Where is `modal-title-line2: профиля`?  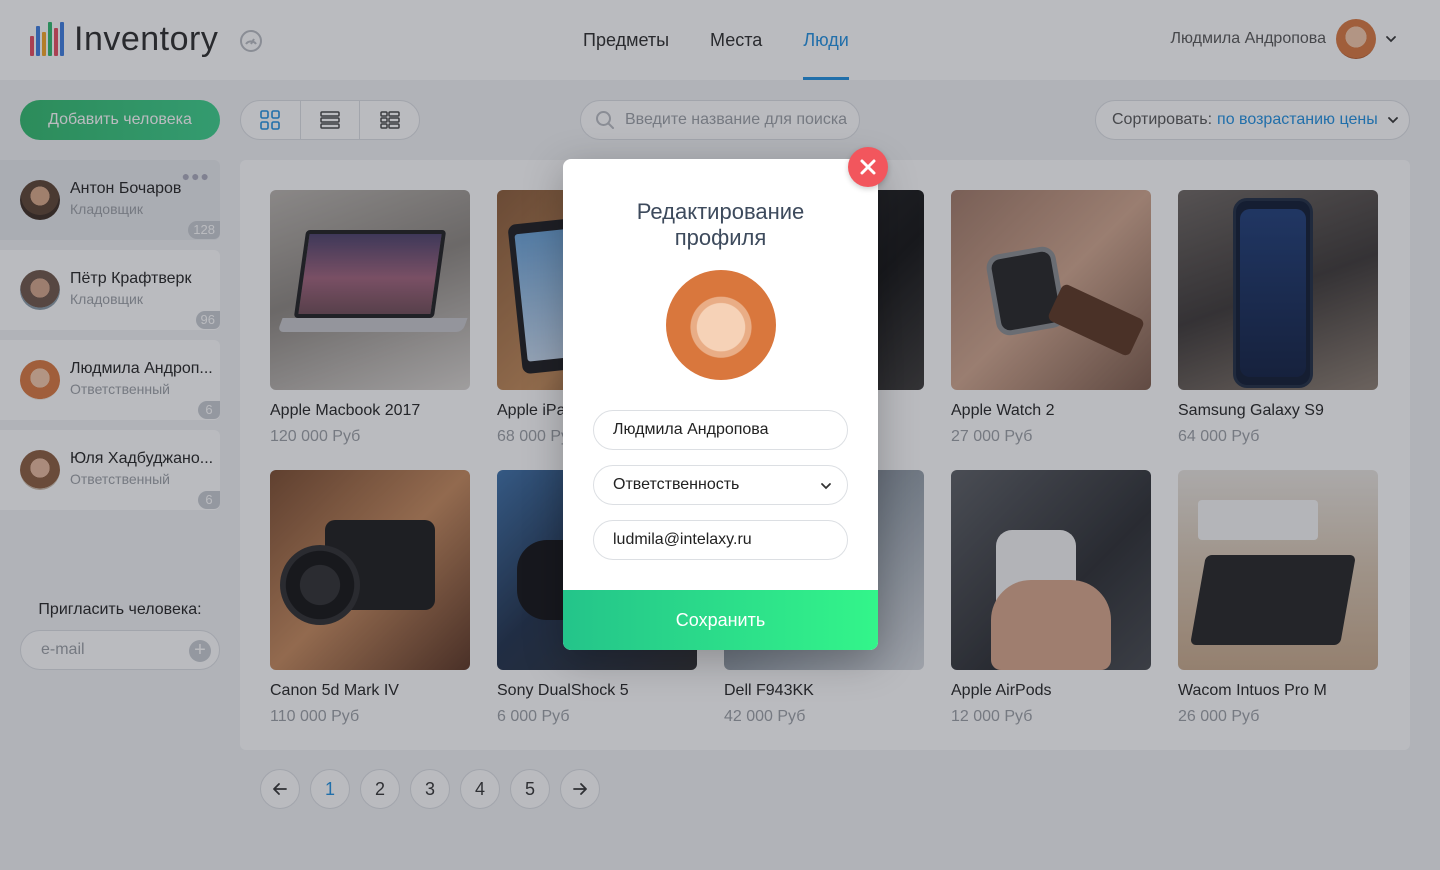
modal-title-line2: профиля is located at coordinates (720, 237).